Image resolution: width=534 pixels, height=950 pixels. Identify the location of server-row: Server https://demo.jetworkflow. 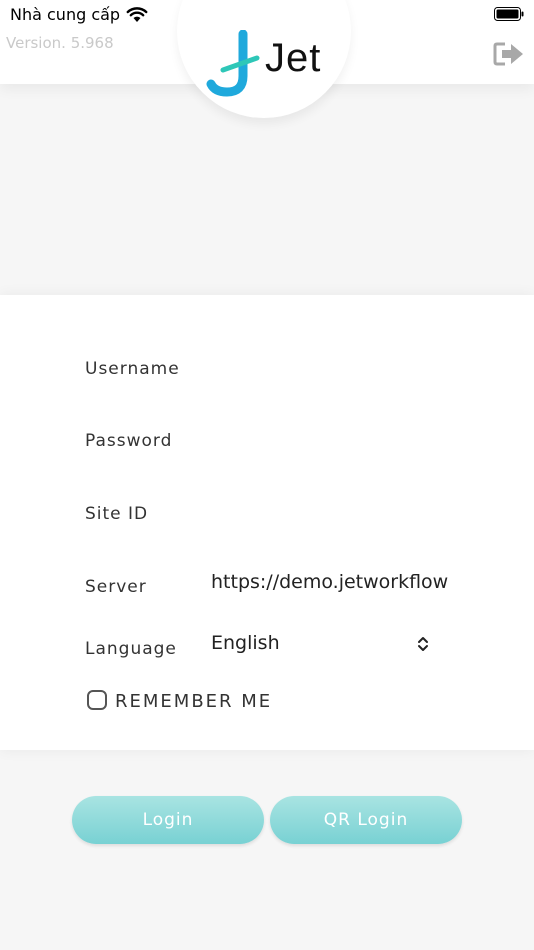
(267, 587).